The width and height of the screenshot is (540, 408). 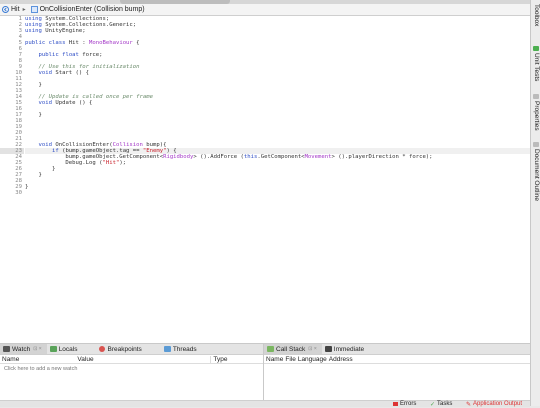 I want to click on watch-pad-tabs: Watch ⊡ × Locals Breakpoints Threads, so click(x=131, y=349).